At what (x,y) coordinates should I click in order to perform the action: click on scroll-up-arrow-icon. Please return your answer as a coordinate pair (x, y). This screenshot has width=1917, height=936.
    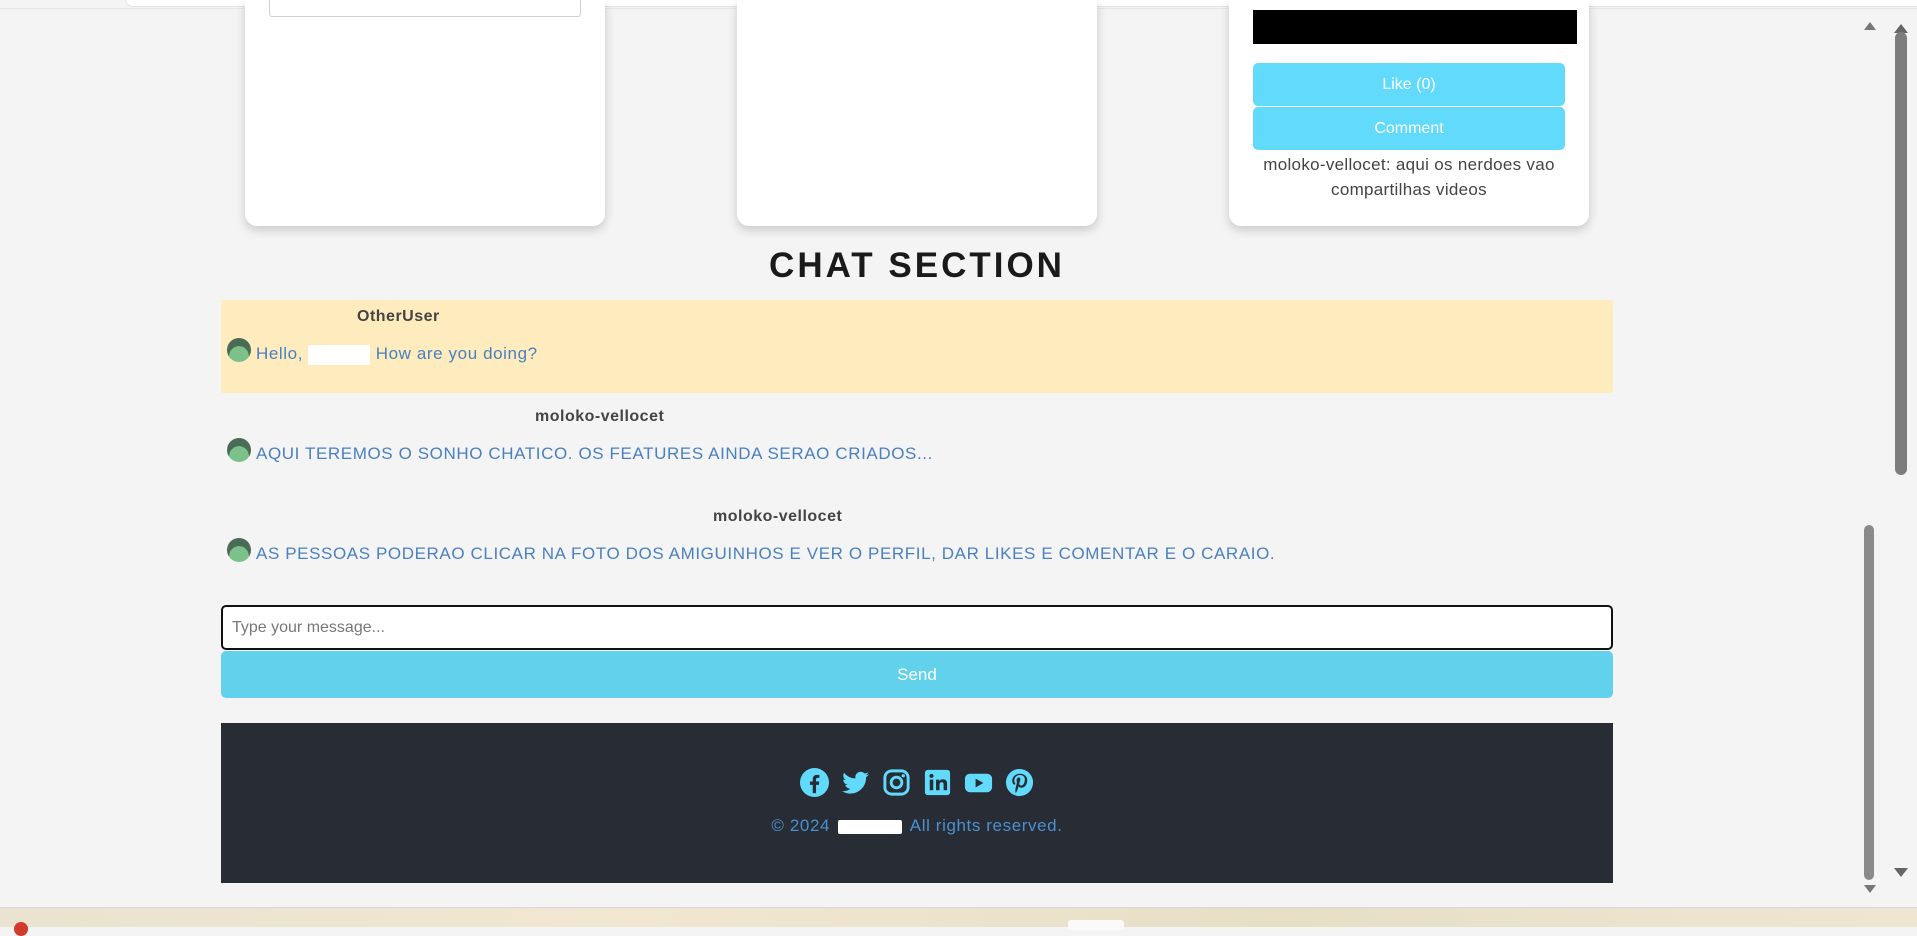
    Looking at the image, I should click on (1870, 26).